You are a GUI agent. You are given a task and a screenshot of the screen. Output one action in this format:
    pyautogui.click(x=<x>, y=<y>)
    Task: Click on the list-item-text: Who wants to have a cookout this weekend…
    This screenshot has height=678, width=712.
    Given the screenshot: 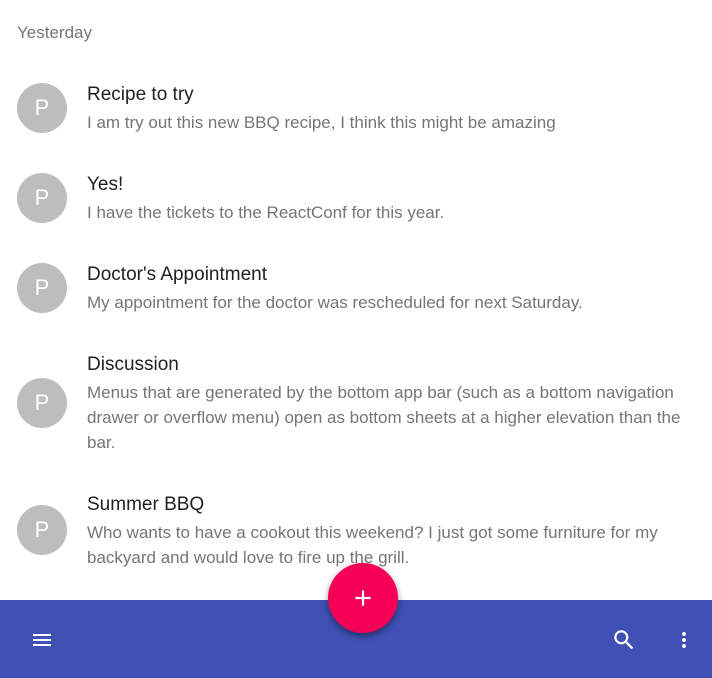 What is the action you would take?
    pyautogui.click(x=372, y=545)
    